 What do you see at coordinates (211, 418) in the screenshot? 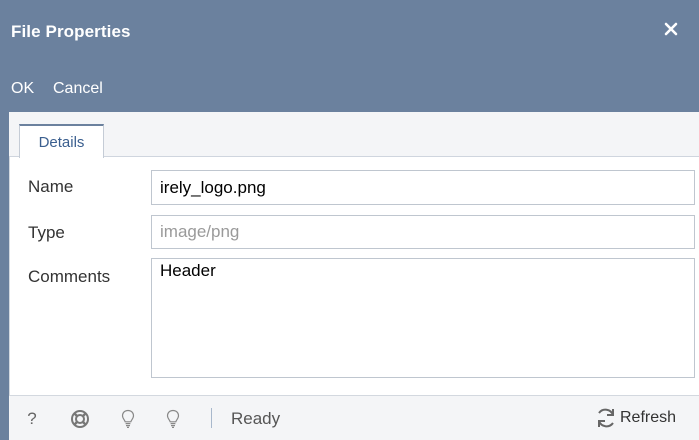
I see `status-separator` at bounding box center [211, 418].